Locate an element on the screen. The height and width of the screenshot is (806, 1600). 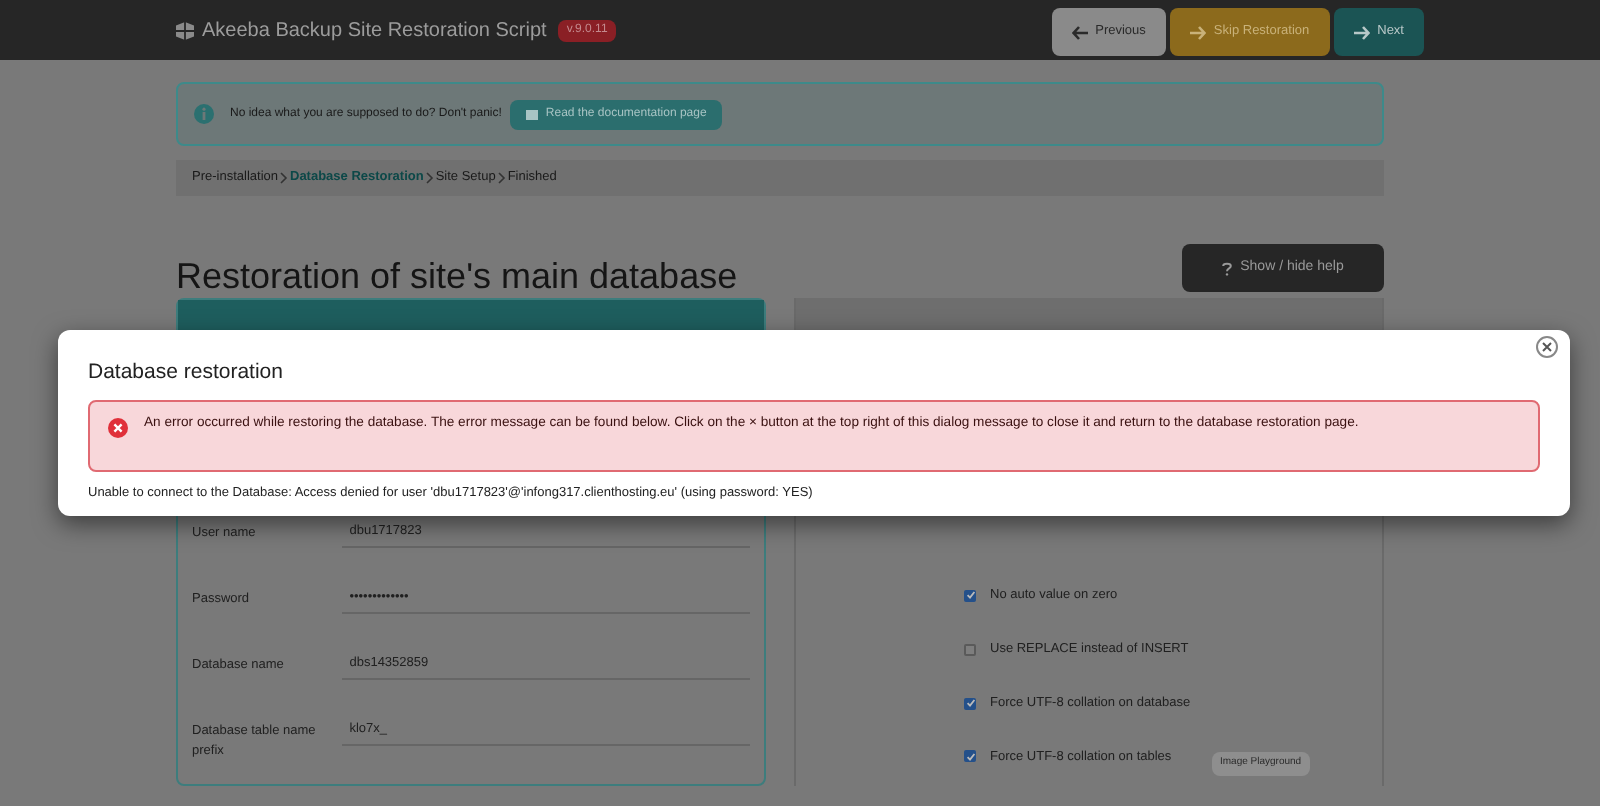
question-icon is located at coordinates (1227, 268).